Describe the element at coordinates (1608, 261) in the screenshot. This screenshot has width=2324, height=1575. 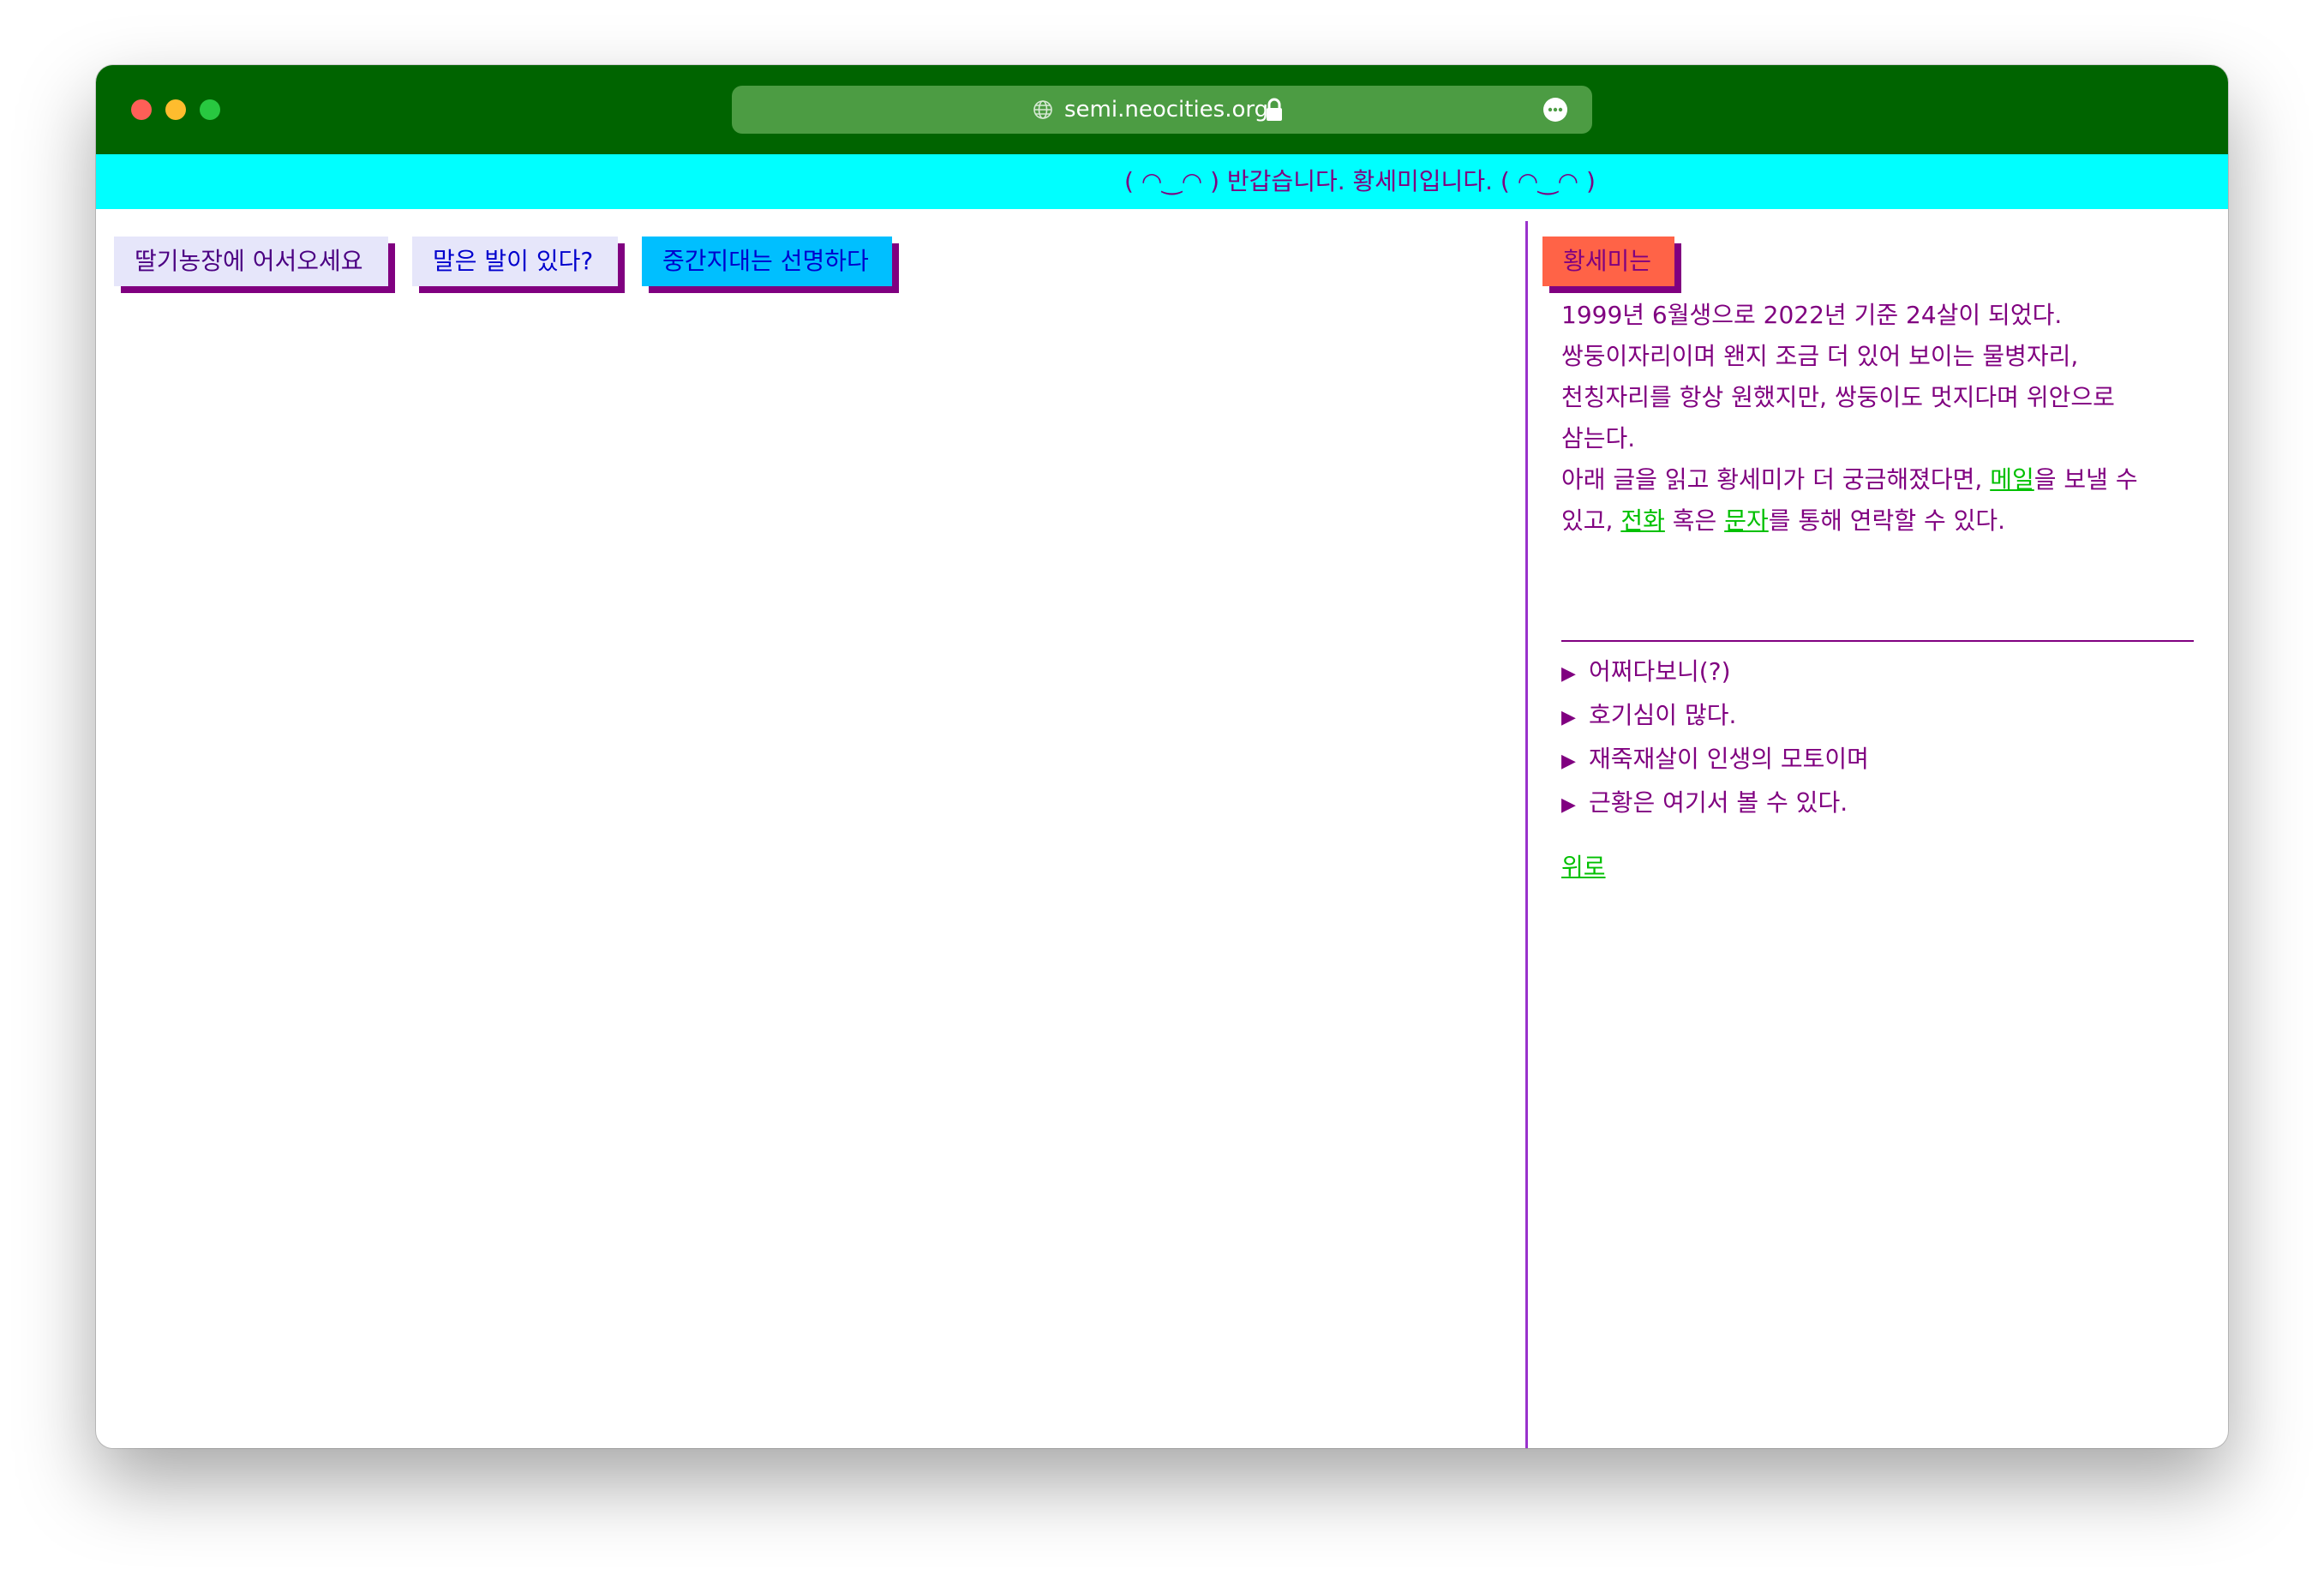
I see `about-semi-button: 황세미는` at that location.